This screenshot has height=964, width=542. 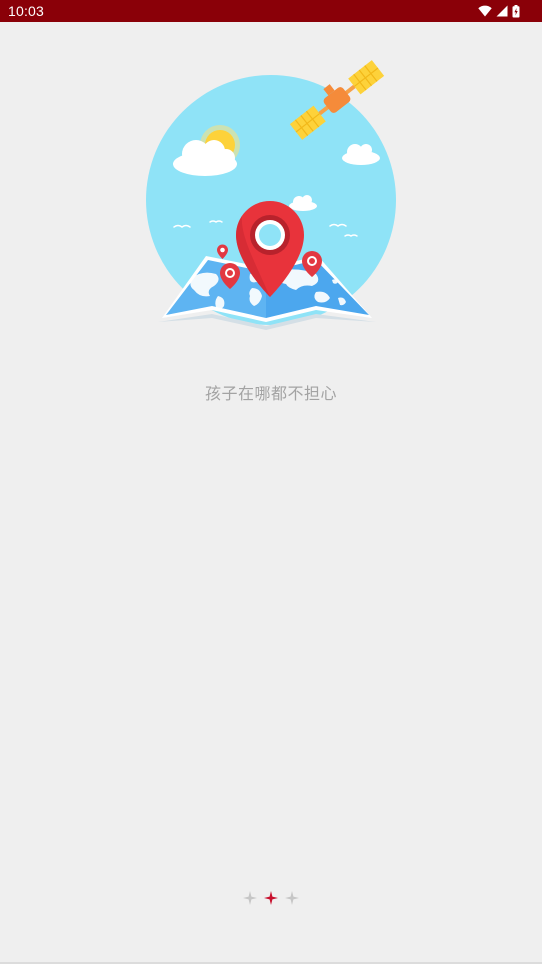 I want to click on page-indicator, so click(x=271, y=898).